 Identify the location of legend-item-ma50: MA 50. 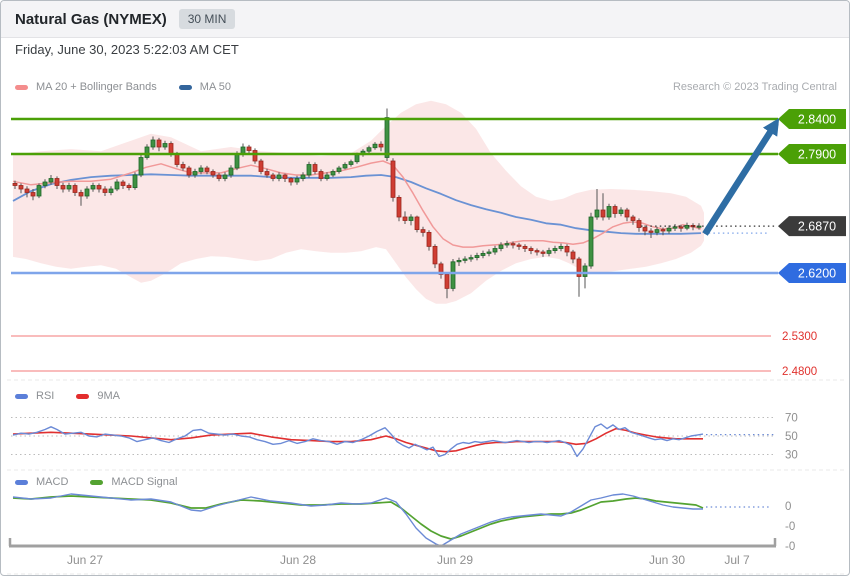
(204, 87).